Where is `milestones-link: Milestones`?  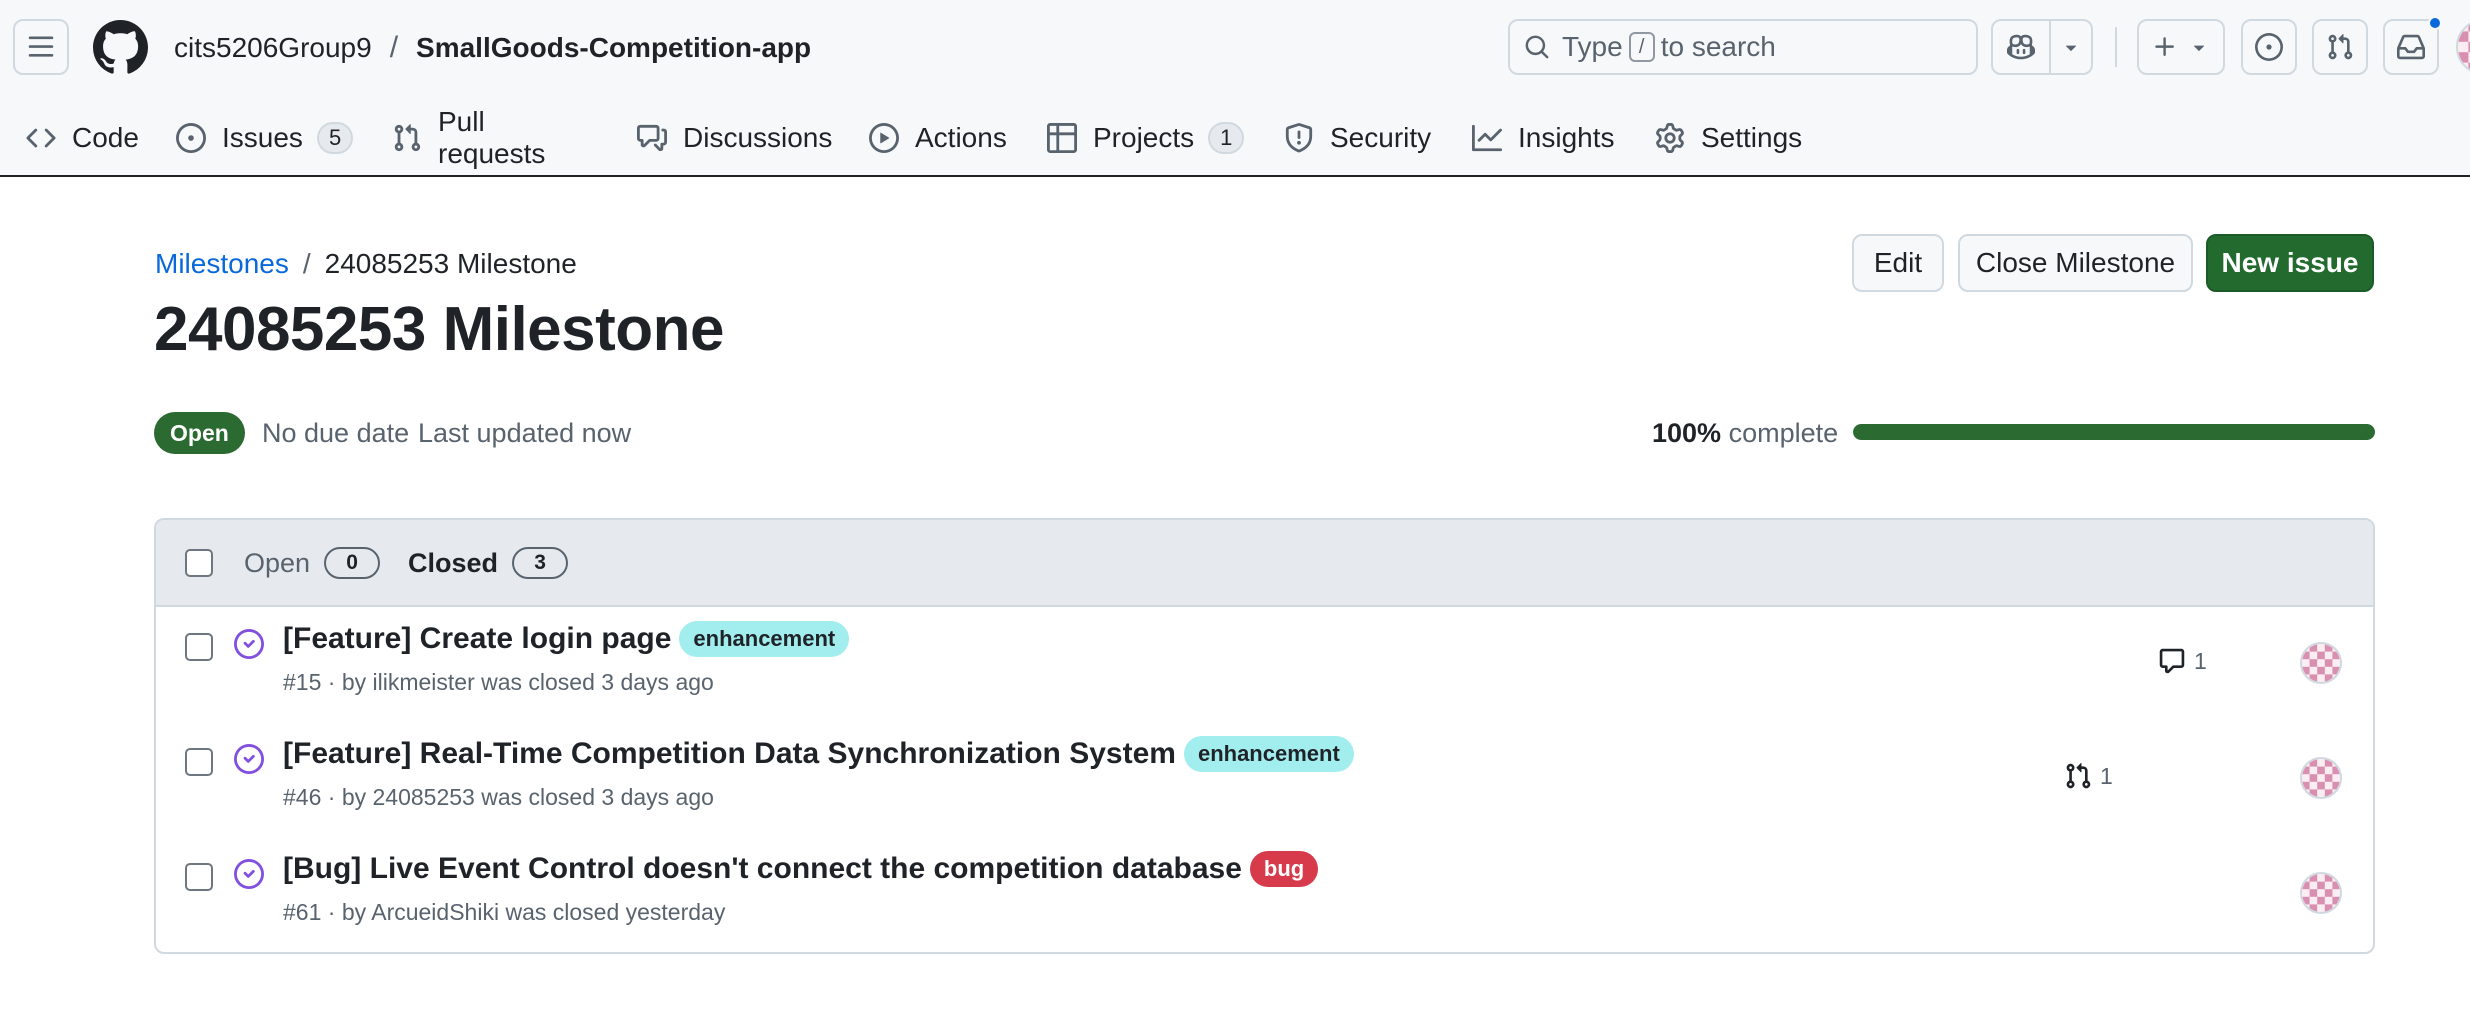
milestones-link: Milestones is located at coordinates (222, 264).